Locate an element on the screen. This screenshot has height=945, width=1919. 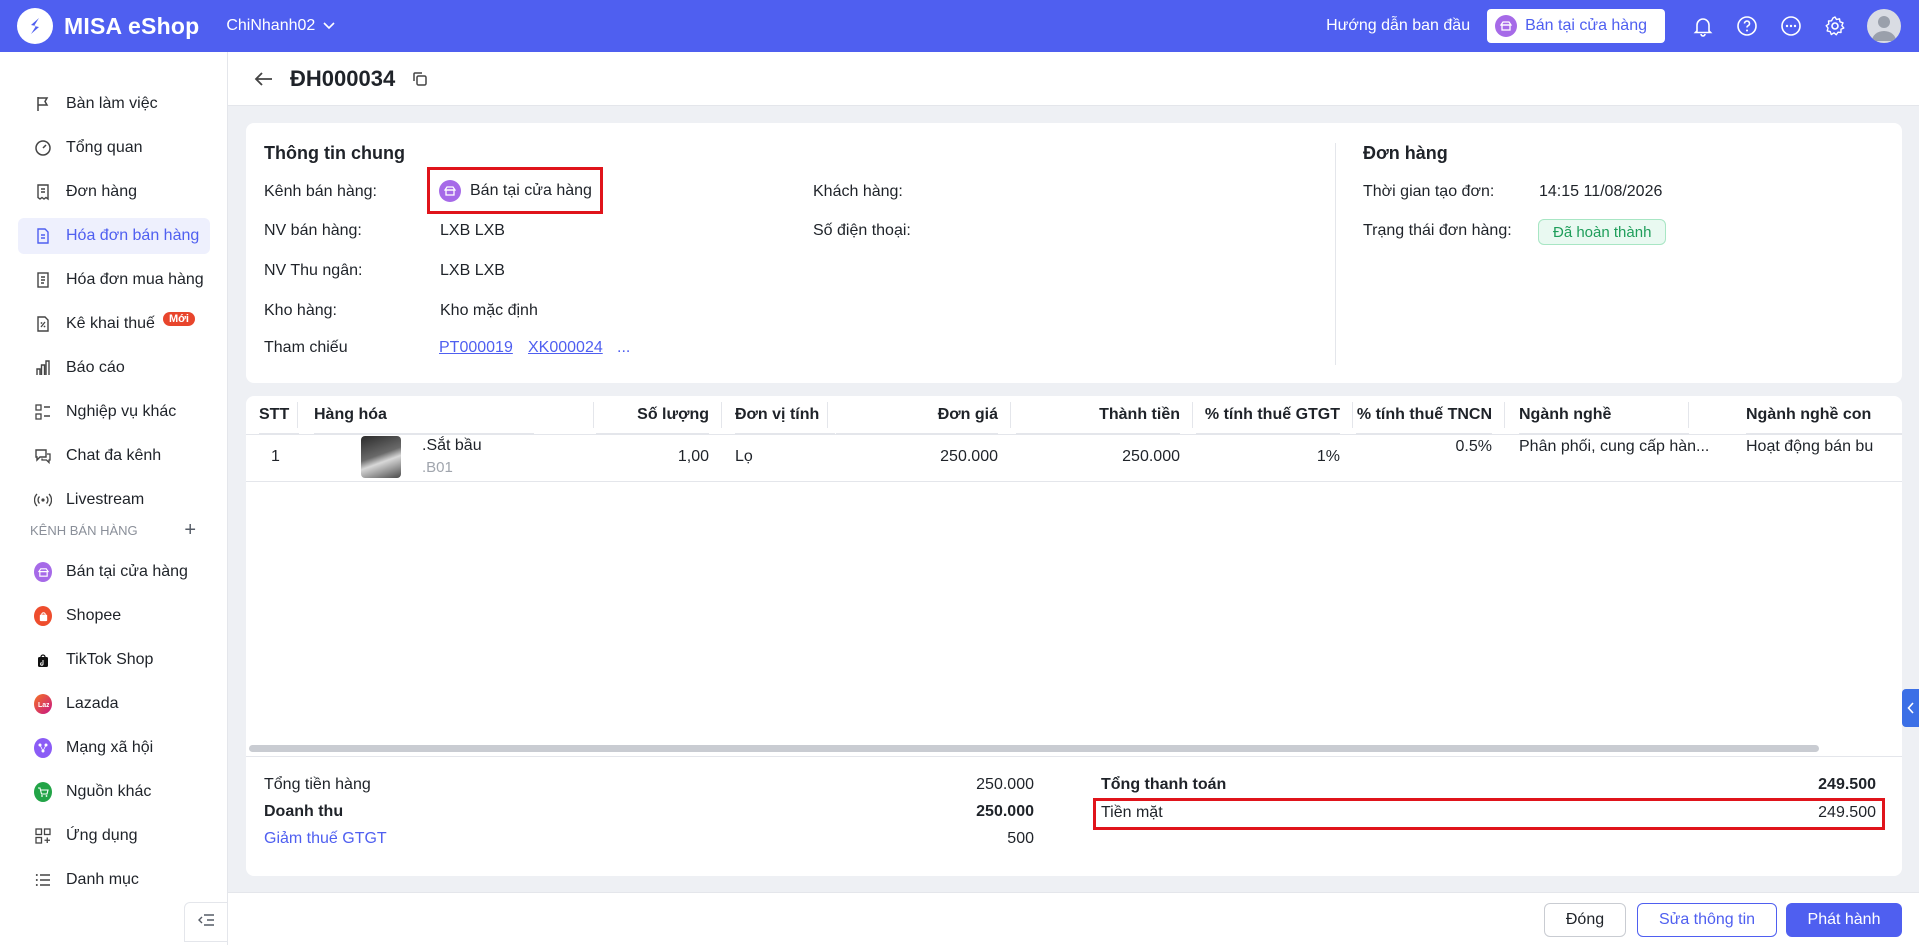
chevron-left-icon is located at coordinates (1910, 708).